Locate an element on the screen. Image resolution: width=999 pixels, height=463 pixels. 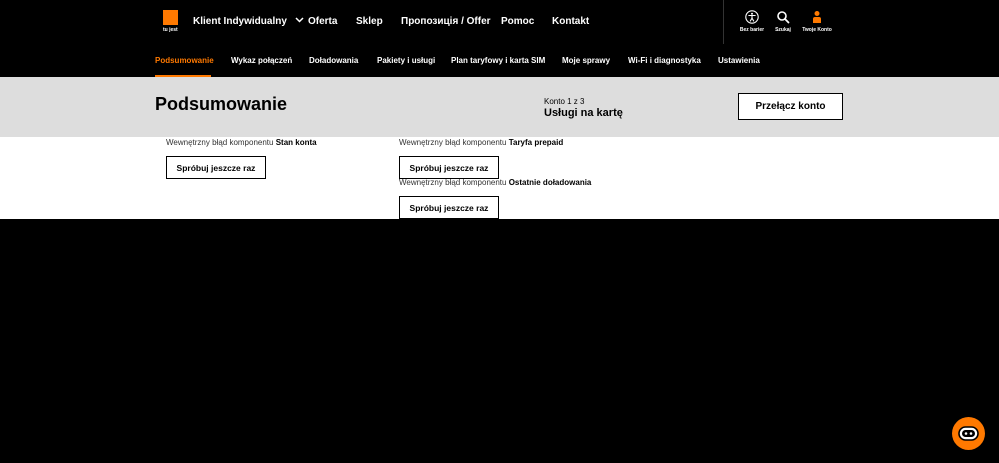
user-icon is located at coordinates (817, 17).